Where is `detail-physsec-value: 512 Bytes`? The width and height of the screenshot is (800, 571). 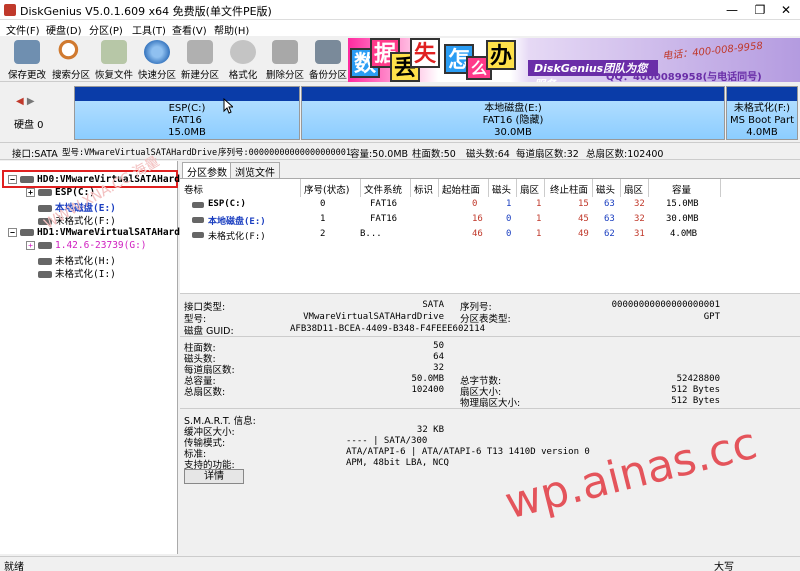
detail-physsec-value: 512 Bytes is located at coordinates (695, 401).